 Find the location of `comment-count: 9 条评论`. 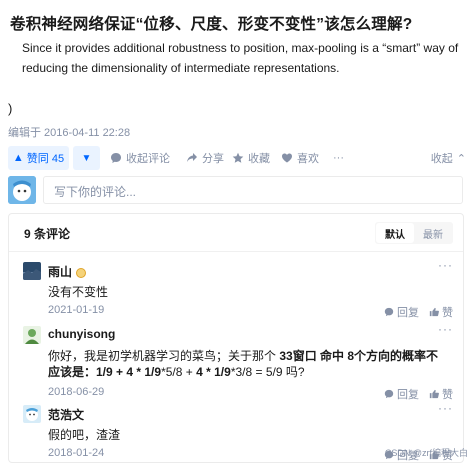

comment-count: 9 条评论 is located at coordinates (47, 234).